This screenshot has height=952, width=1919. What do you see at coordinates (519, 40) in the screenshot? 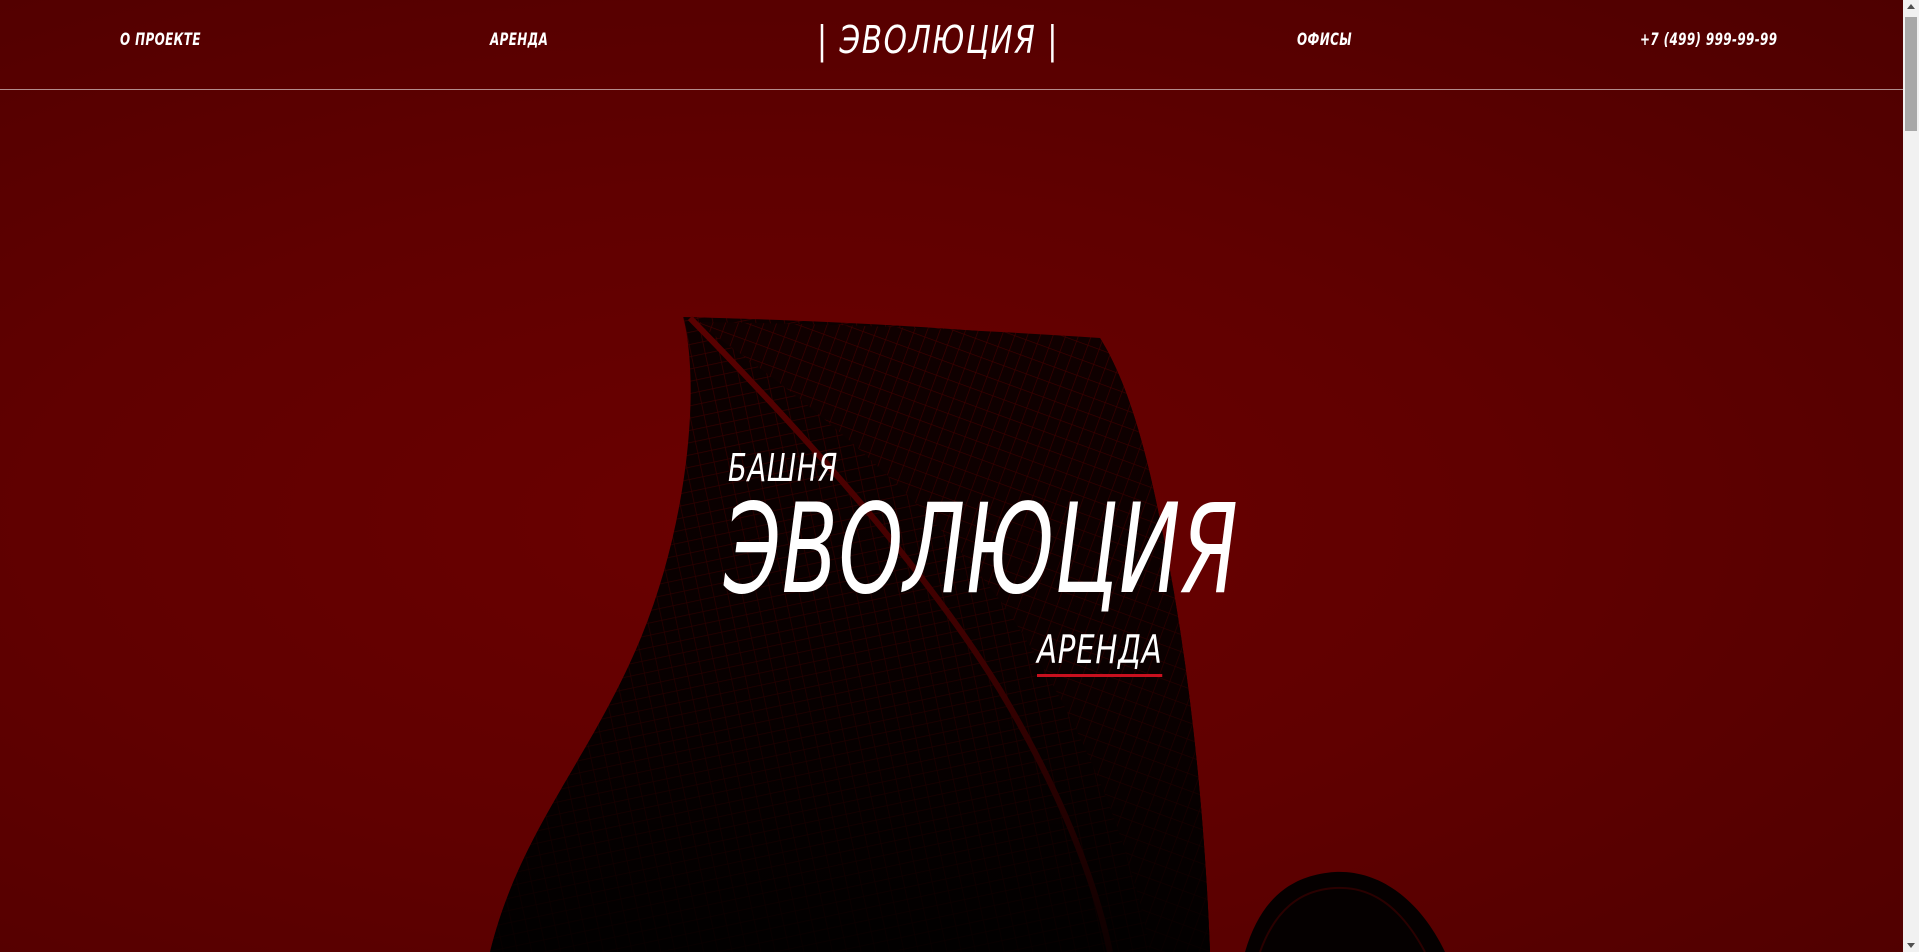
I see `nav-rent: АРЕНДА` at bounding box center [519, 40].